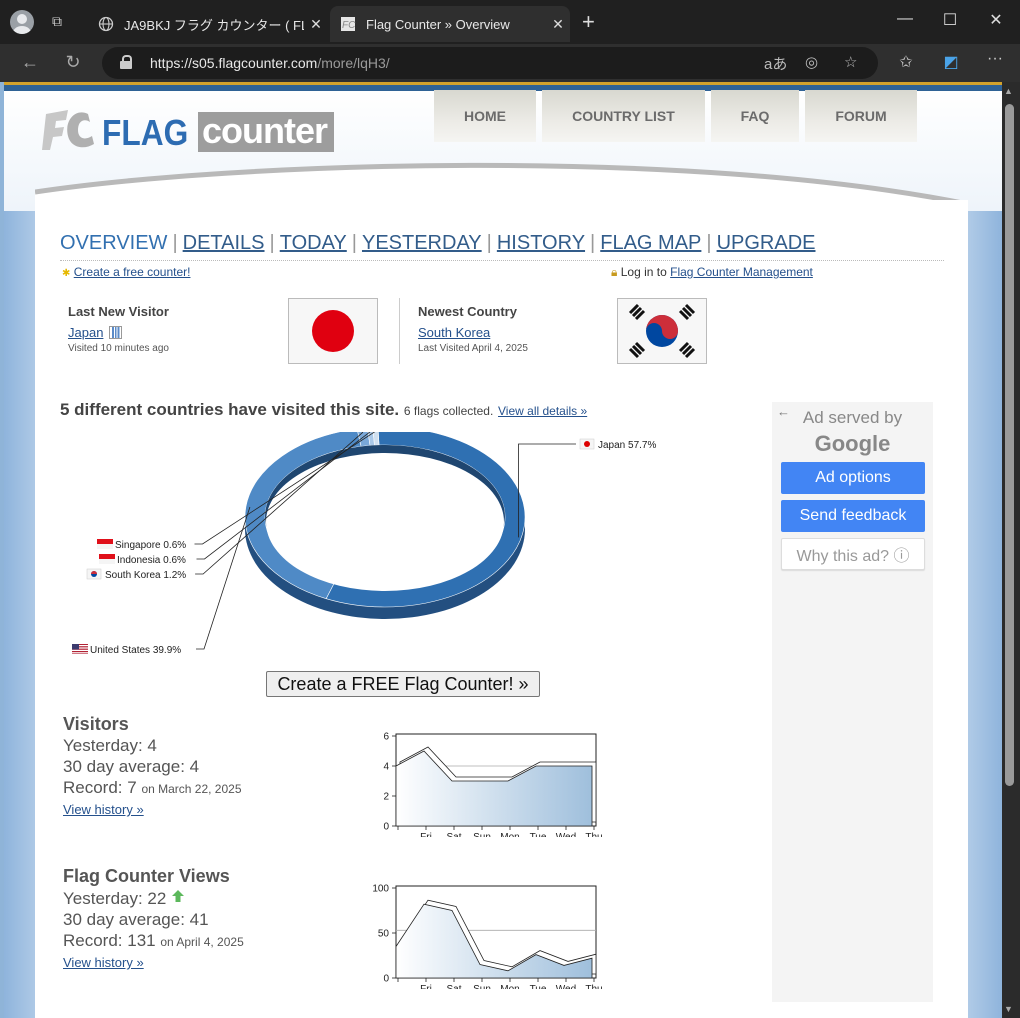  Describe the element at coordinates (755, 116) in the screenshot. I see `nav-faq: FAQ` at that location.